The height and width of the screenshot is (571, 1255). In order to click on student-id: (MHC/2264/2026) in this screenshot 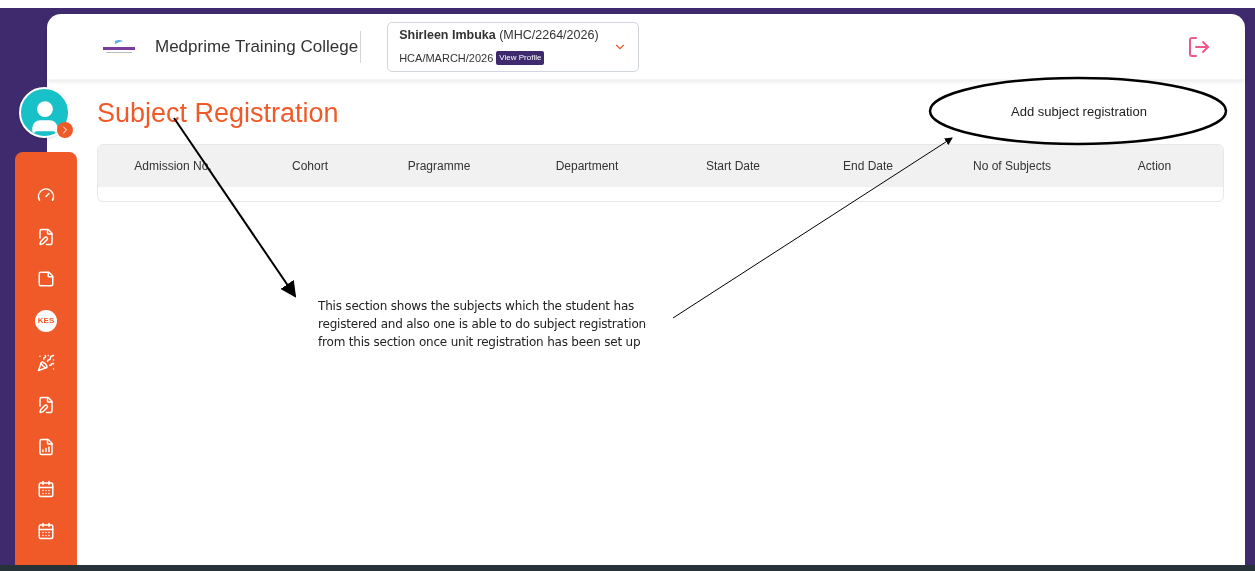, I will do `click(549, 35)`.